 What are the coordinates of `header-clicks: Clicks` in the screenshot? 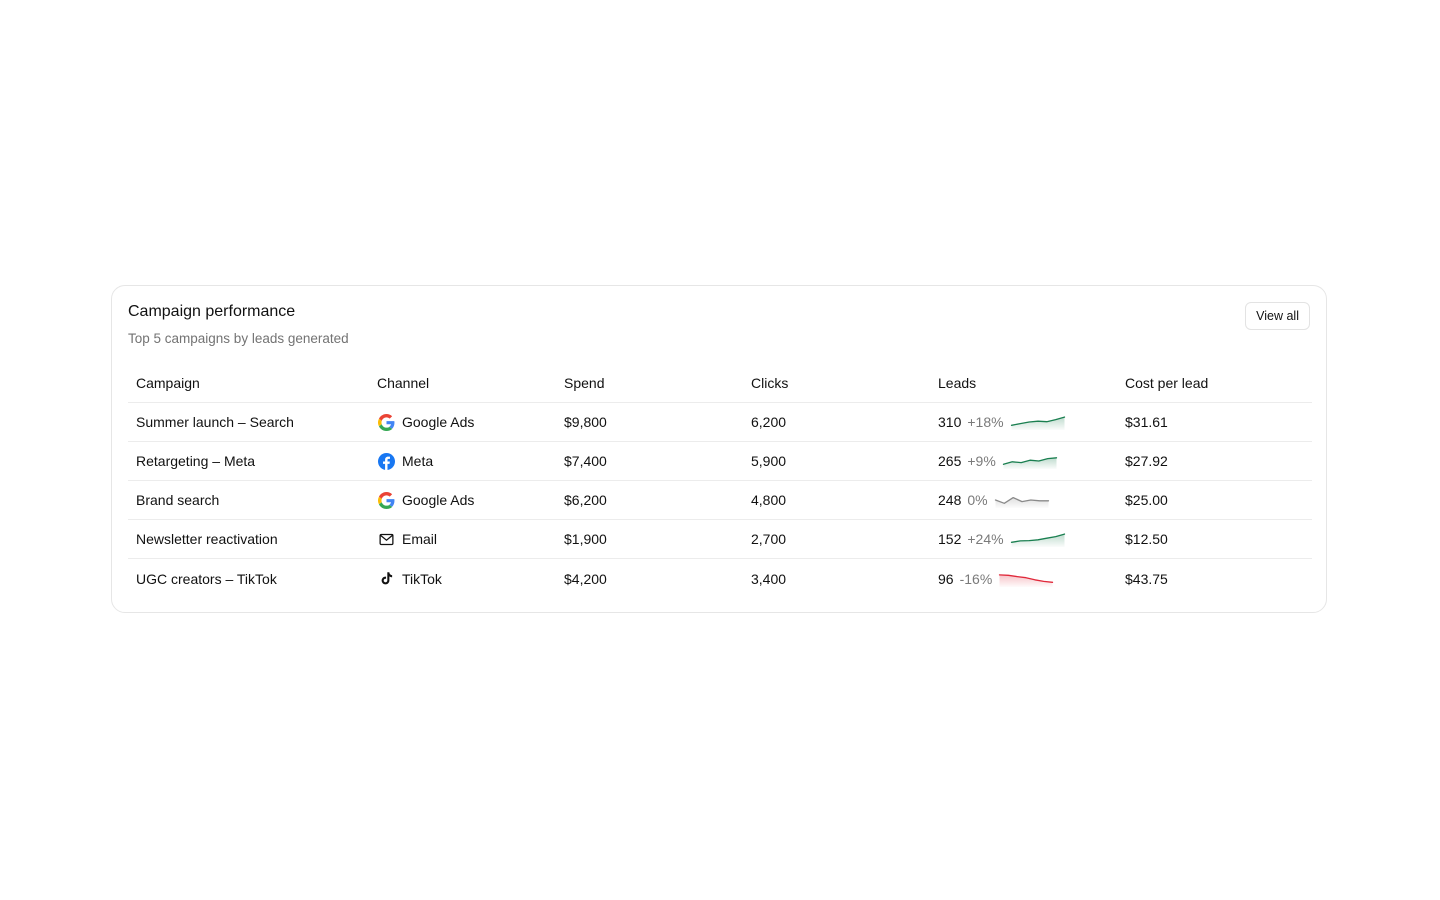 It's located at (844, 383).